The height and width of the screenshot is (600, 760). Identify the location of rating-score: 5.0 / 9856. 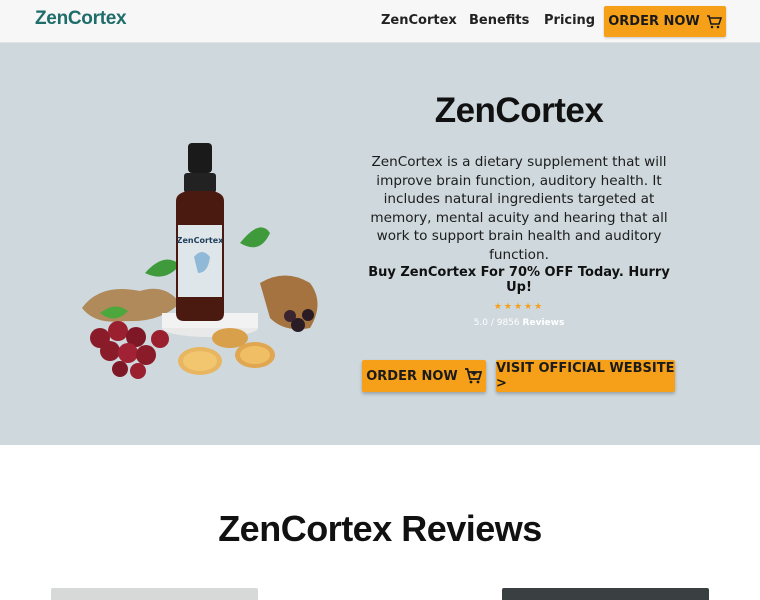
(496, 323).